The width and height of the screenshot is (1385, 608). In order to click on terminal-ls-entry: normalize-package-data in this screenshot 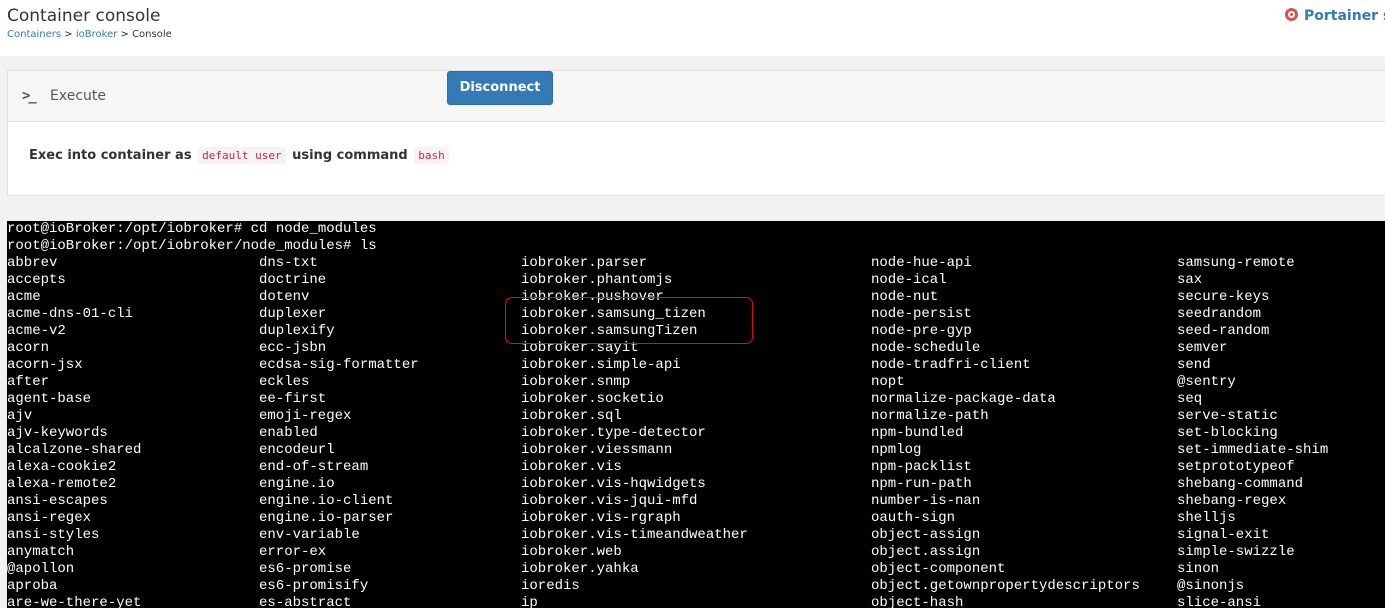, I will do `click(963, 399)`.